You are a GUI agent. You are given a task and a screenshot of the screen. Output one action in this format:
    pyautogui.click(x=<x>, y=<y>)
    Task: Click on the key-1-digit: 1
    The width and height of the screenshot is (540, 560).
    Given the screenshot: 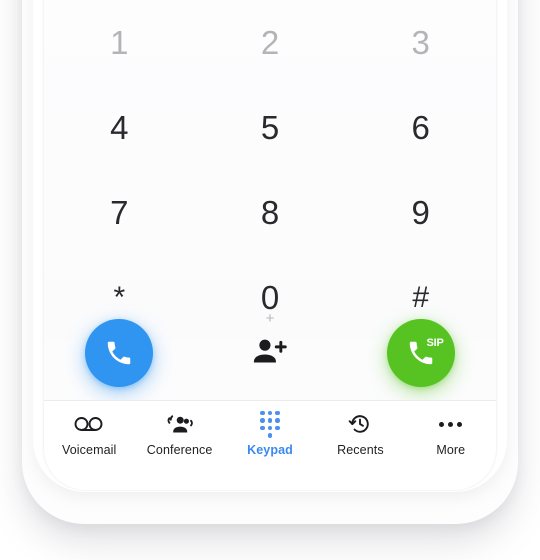 What is the action you would take?
    pyautogui.click(x=119, y=42)
    